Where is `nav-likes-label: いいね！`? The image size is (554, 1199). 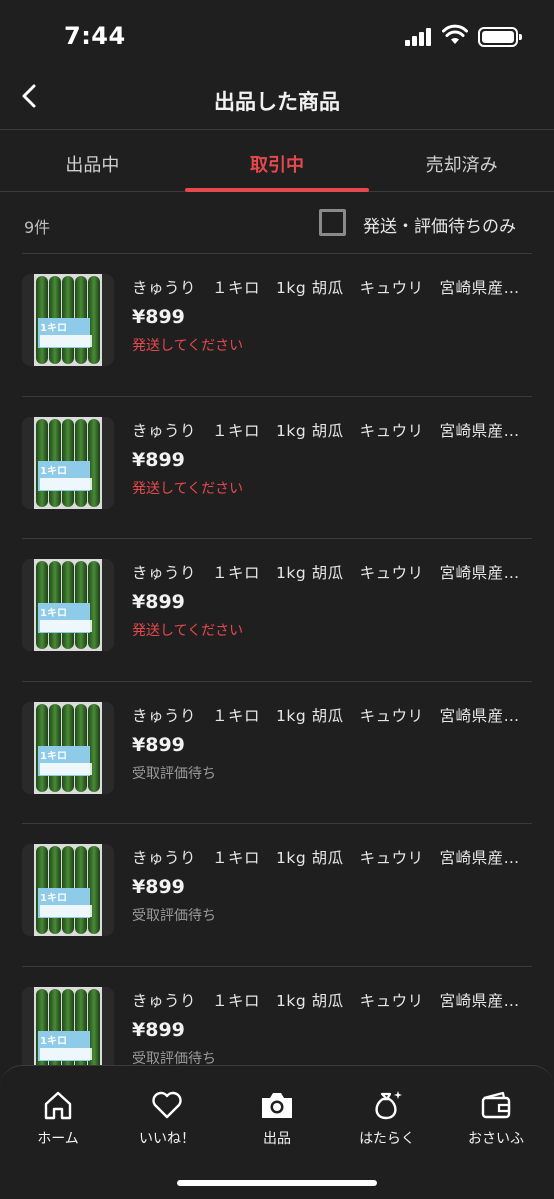 nav-likes-label: いいね！ is located at coordinates (167, 1139).